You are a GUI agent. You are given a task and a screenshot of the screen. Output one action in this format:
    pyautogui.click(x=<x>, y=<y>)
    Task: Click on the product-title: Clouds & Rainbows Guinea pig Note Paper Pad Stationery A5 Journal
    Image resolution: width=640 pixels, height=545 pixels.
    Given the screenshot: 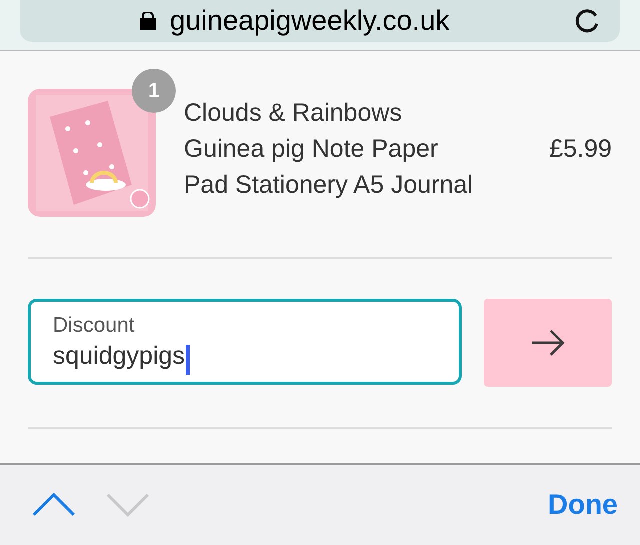 What is the action you would take?
    pyautogui.click(x=329, y=149)
    